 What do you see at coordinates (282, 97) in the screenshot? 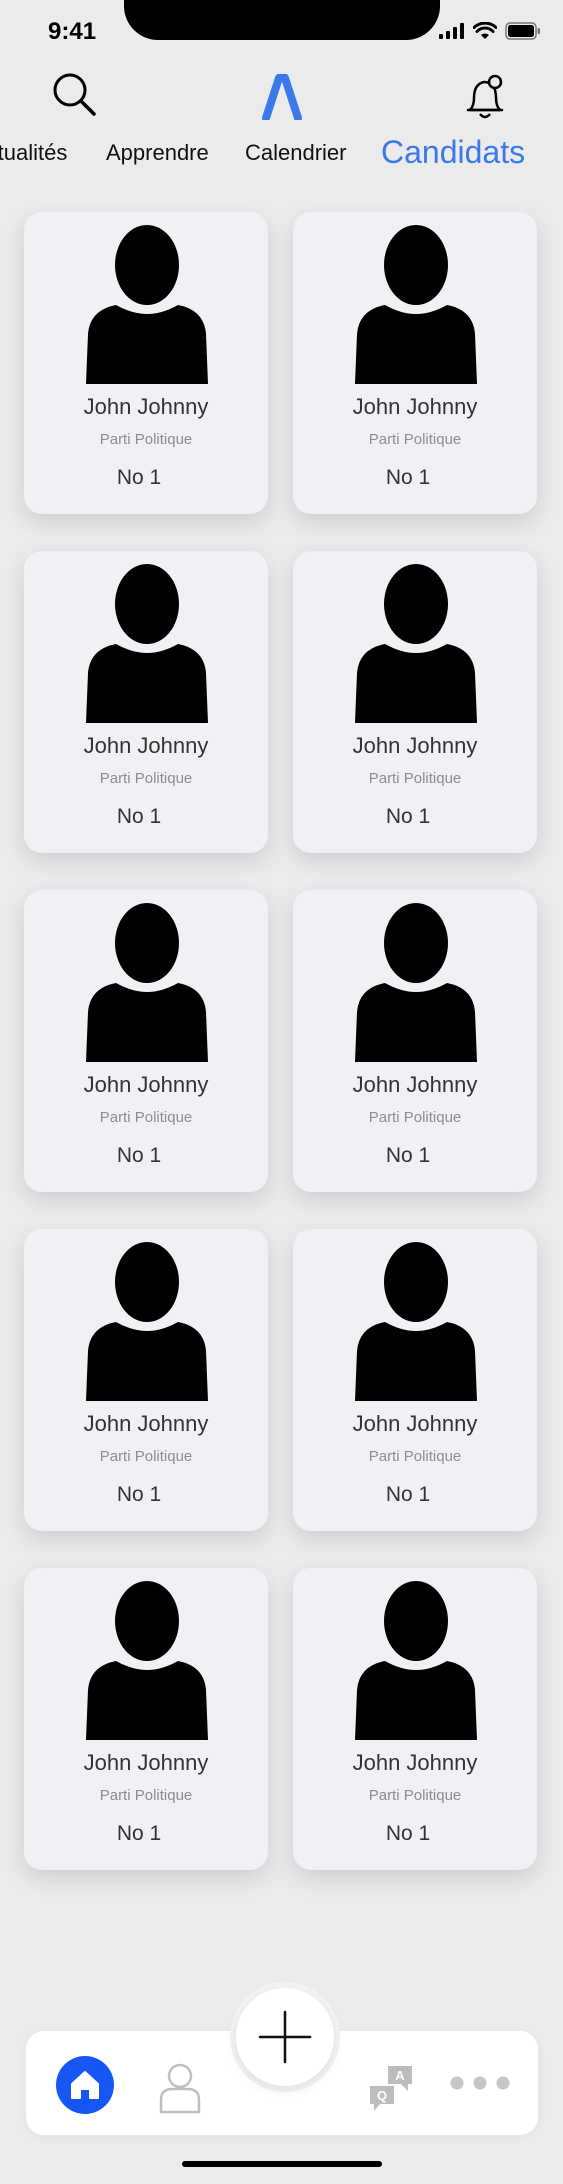
I see `app-logo-icon` at bounding box center [282, 97].